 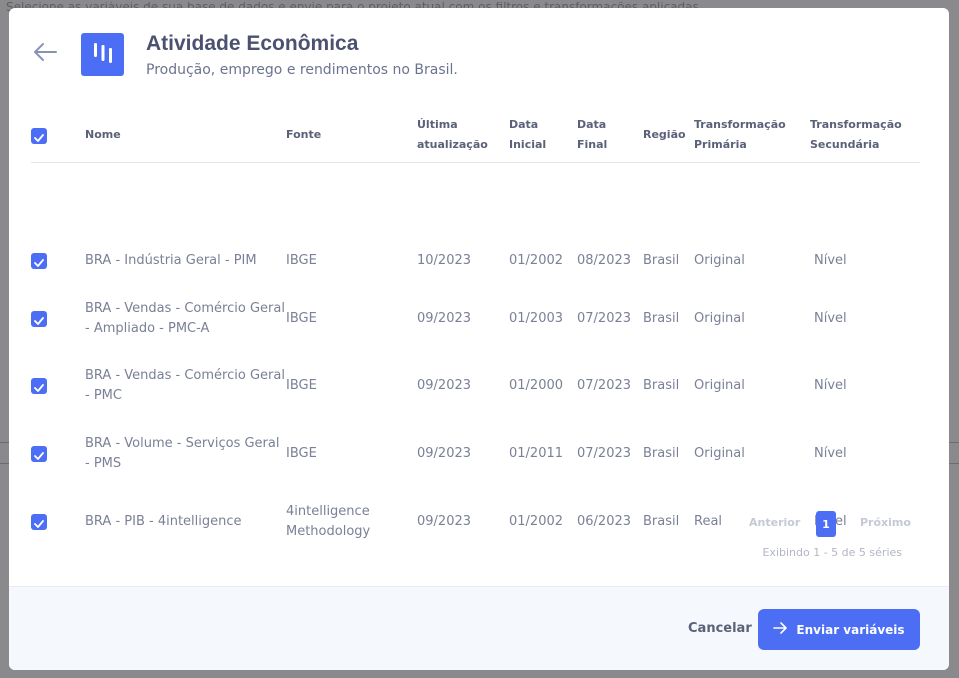 I want to click on pagination: Anterior 1 Próximo, so click(x=824, y=524).